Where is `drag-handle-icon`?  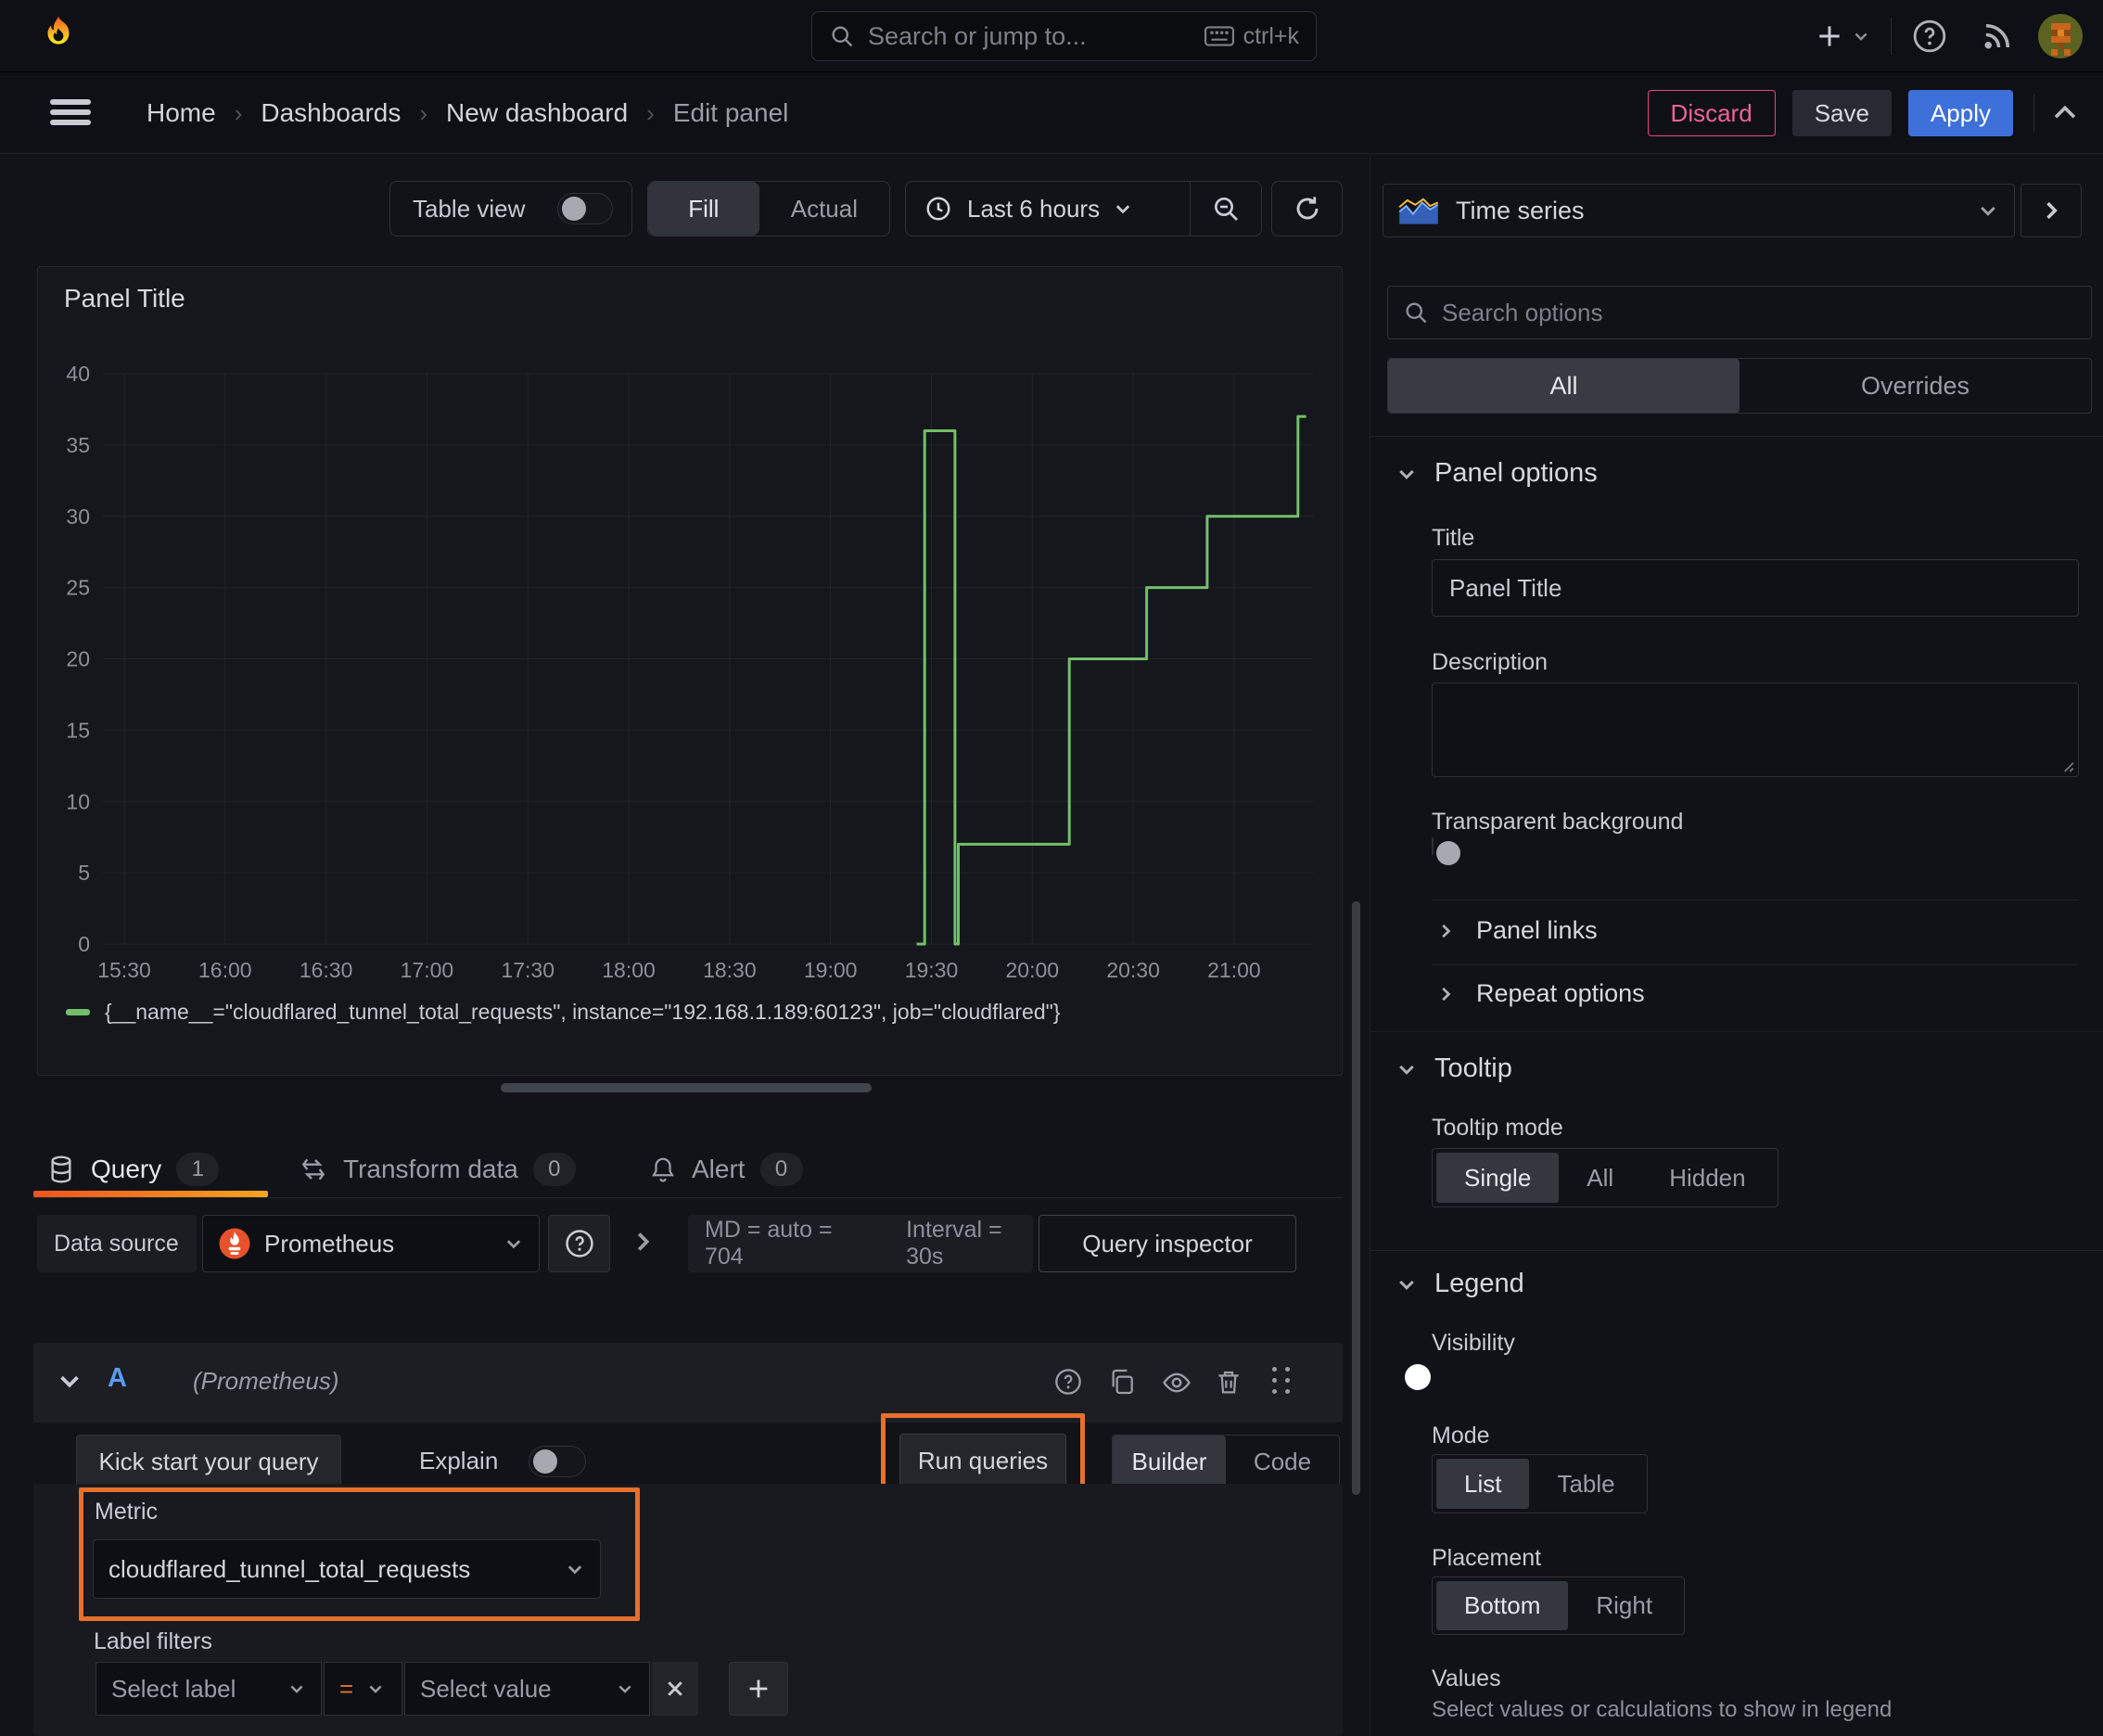
drag-handle-icon is located at coordinates (1283, 1382).